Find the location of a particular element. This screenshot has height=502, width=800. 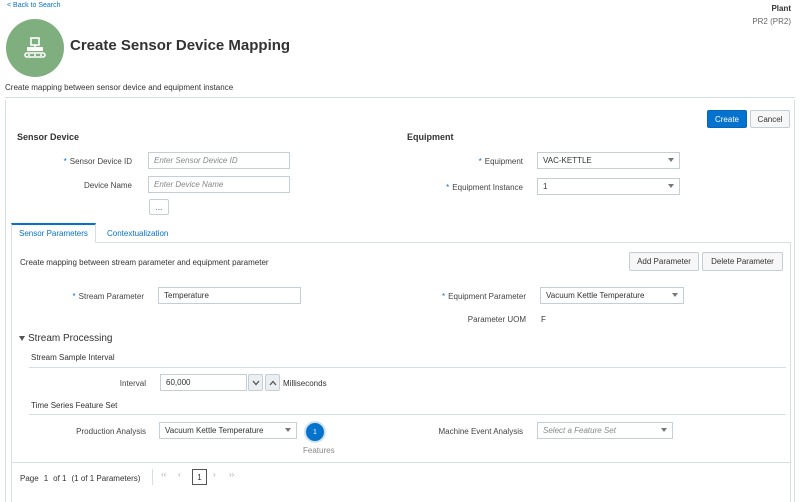

equipment-label: * Equipment is located at coordinates (500, 161).